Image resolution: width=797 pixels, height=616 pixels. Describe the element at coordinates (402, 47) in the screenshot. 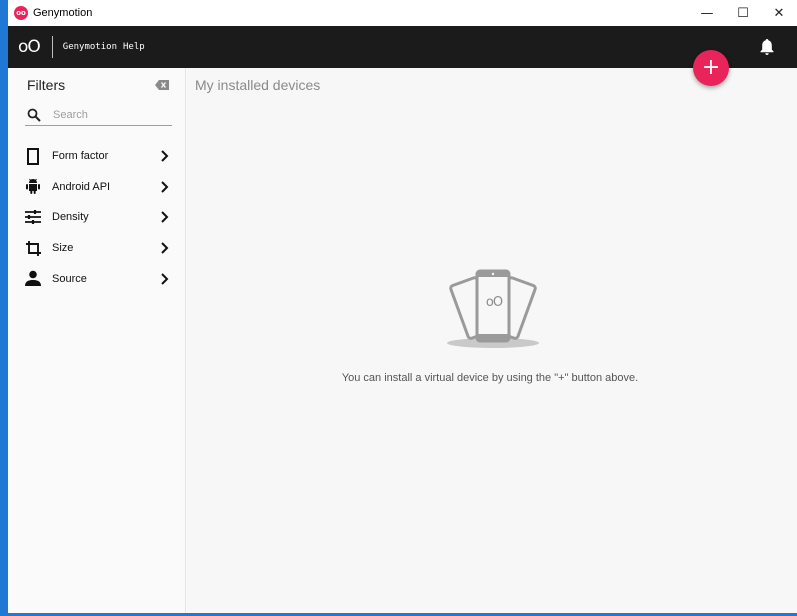

I see `app-toolbar: oO Genymotion Help` at that location.